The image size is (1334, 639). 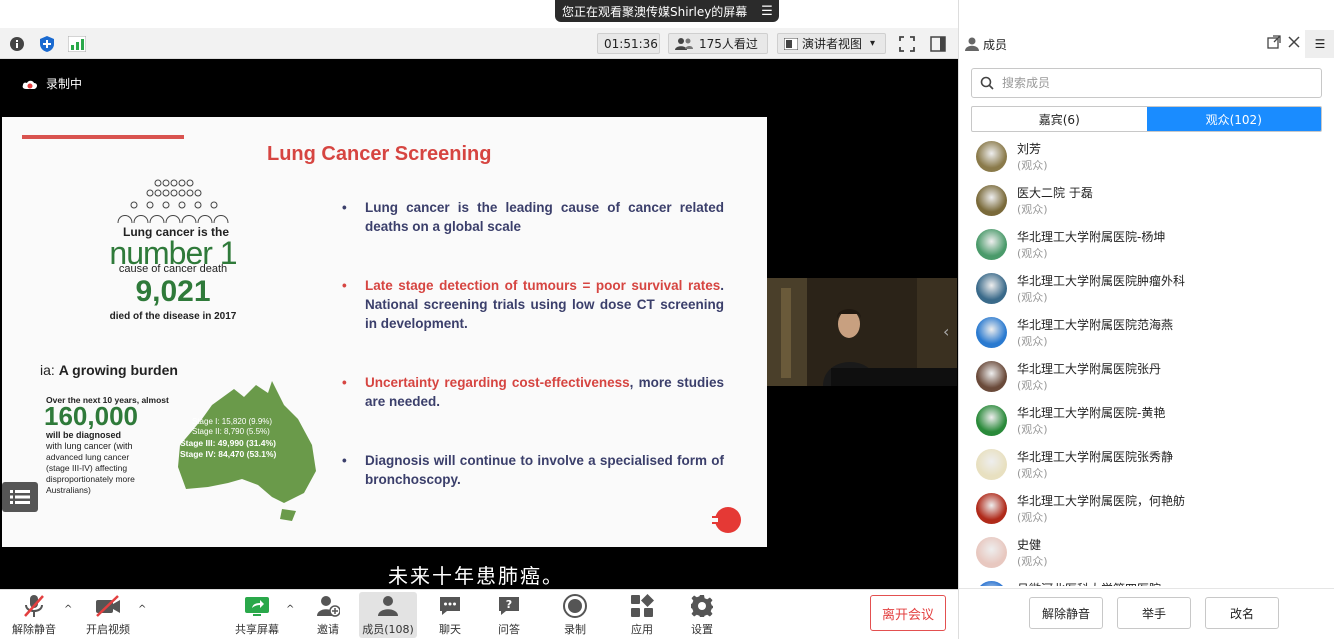 I want to click on stage-2: Stage II: 8,790 (5.5%), so click(x=231, y=431).